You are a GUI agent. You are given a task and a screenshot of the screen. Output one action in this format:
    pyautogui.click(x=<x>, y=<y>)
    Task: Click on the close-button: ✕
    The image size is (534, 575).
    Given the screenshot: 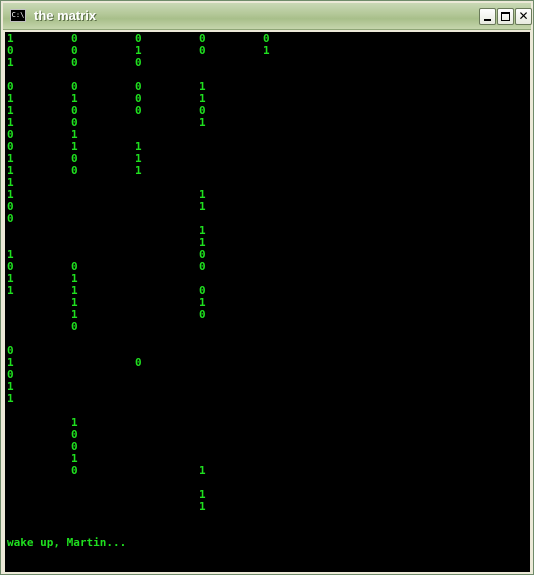 What is the action you would take?
    pyautogui.click(x=523, y=16)
    